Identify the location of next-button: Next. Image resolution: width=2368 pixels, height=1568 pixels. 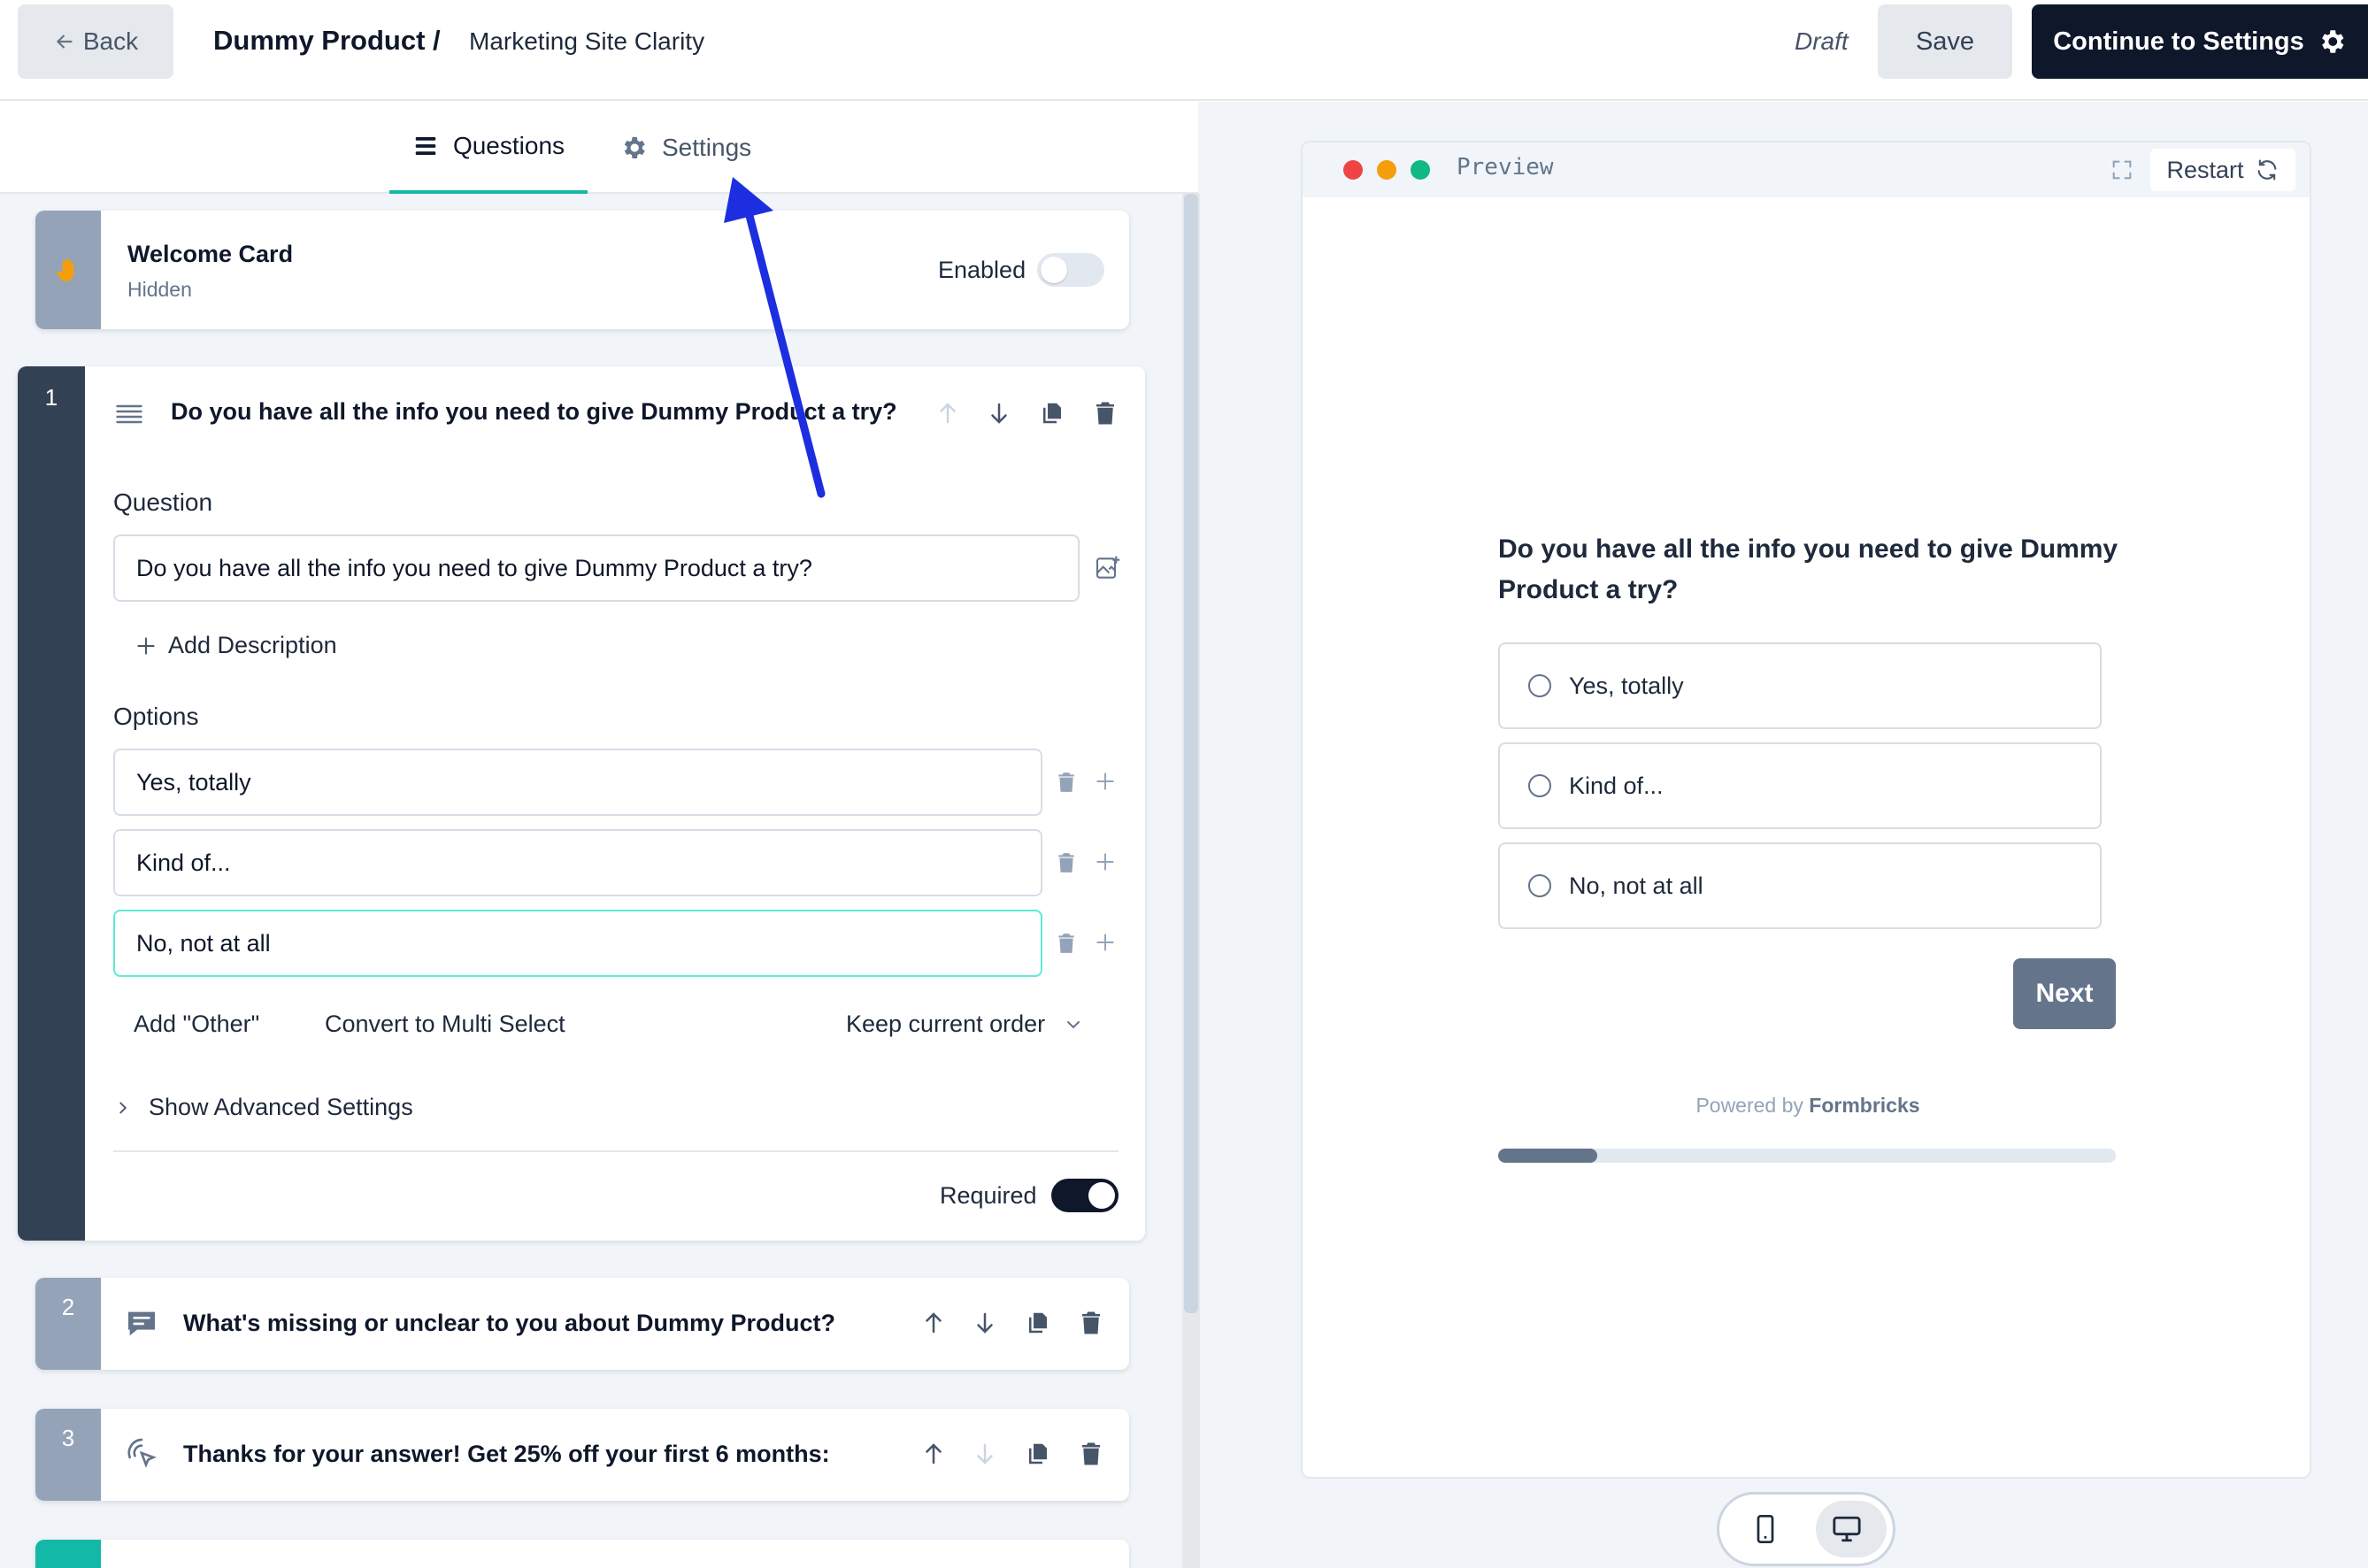
(2064, 993).